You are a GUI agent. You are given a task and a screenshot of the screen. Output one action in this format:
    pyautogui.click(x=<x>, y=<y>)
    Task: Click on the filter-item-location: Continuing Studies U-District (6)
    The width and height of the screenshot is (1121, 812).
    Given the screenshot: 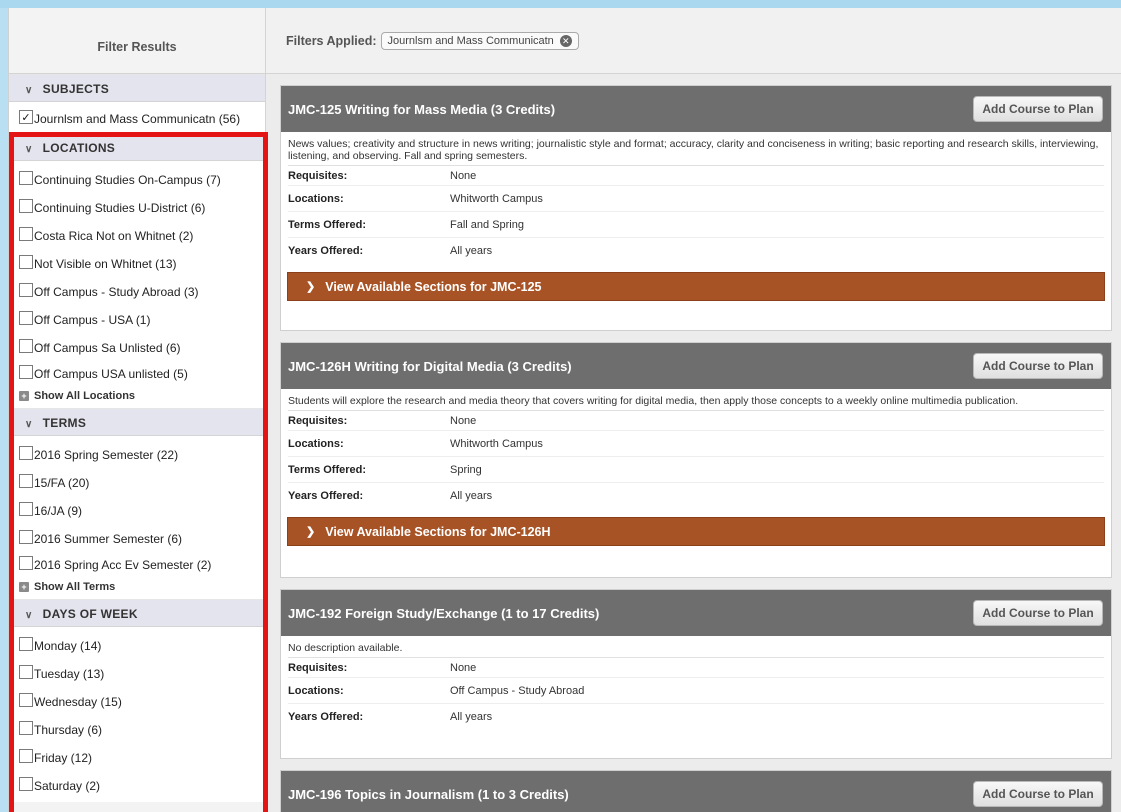 What is the action you would take?
    pyautogui.click(x=137, y=208)
    